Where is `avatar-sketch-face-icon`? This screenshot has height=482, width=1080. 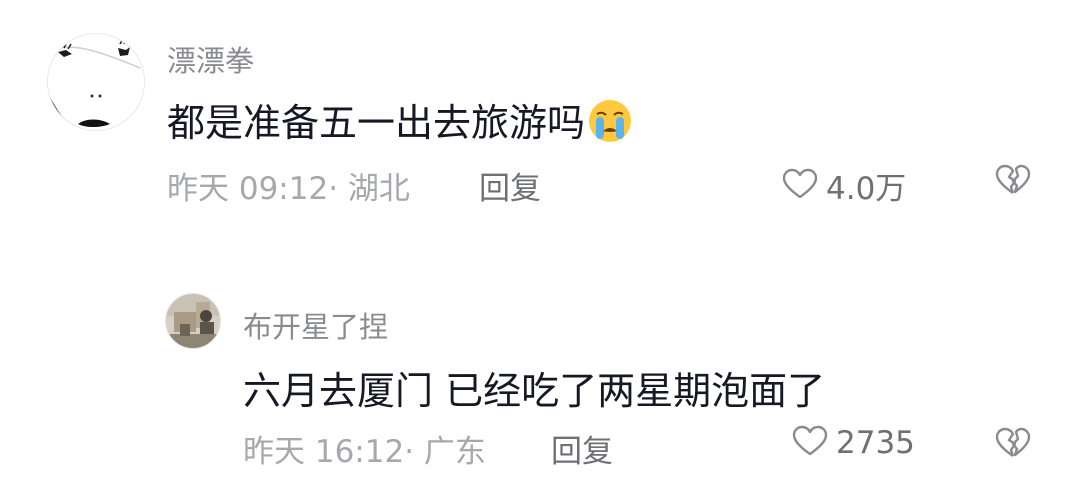
avatar-sketch-face-icon is located at coordinates (96, 82).